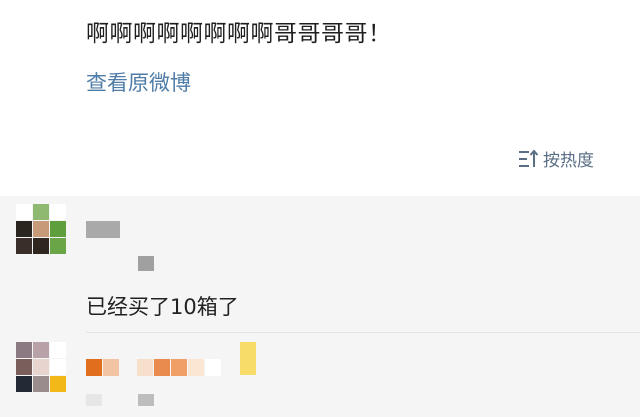 The image size is (640, 417). What do you see at coordinates (248, 358) in the screenshot?
I see `vip-badge-redacted` at bounding box center [248, 358].